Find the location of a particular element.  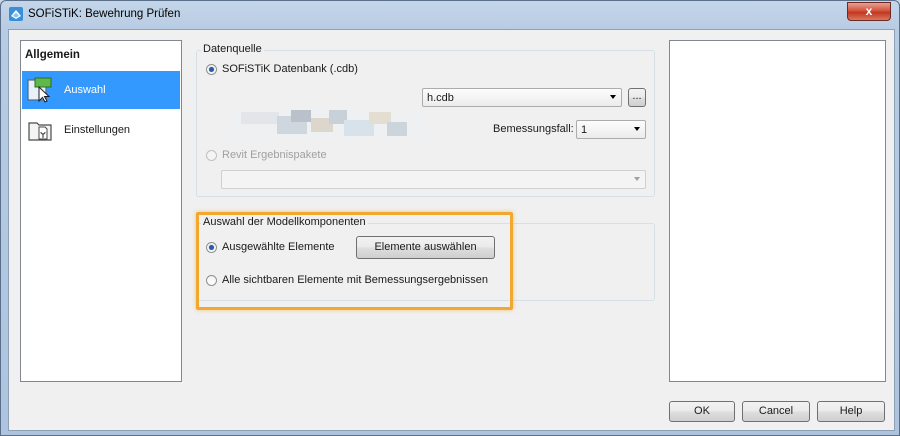

nav-item-auswahl: Auswahl is located at coordinates (101, 90).